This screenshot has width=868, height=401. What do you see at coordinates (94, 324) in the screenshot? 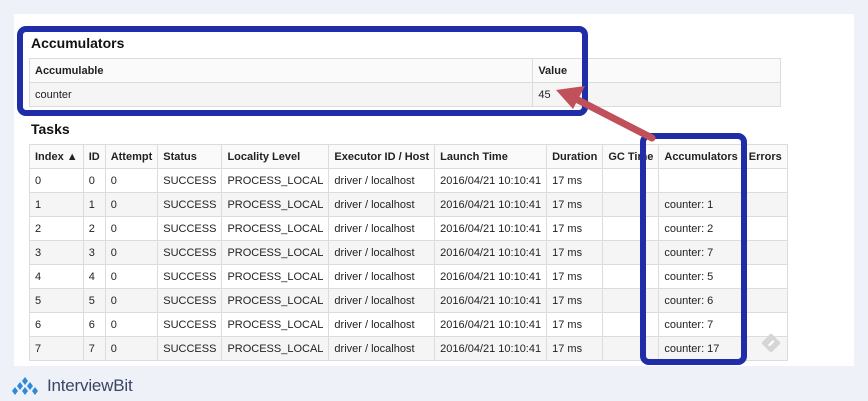
I see `task-id: 6` at bounding box center [94, 324].